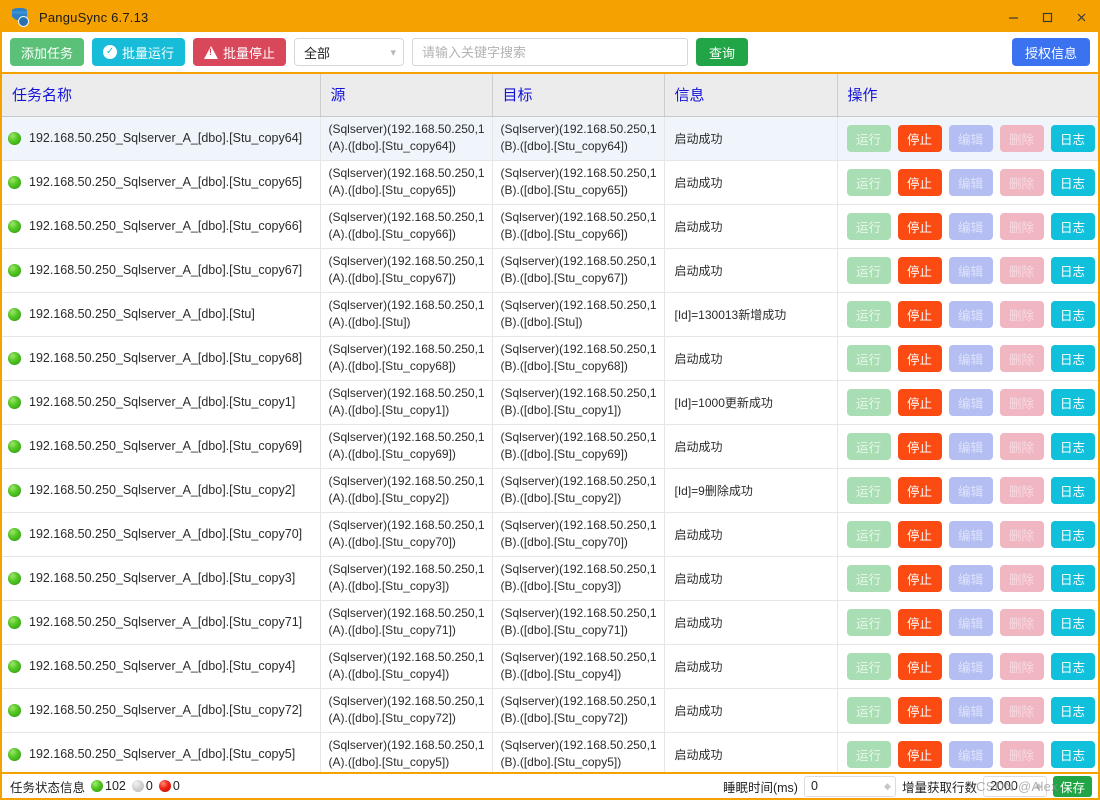 The width and height of the screenshot is (1100, 800). I want to click on column-header-target: 目标, so click(578, 95).